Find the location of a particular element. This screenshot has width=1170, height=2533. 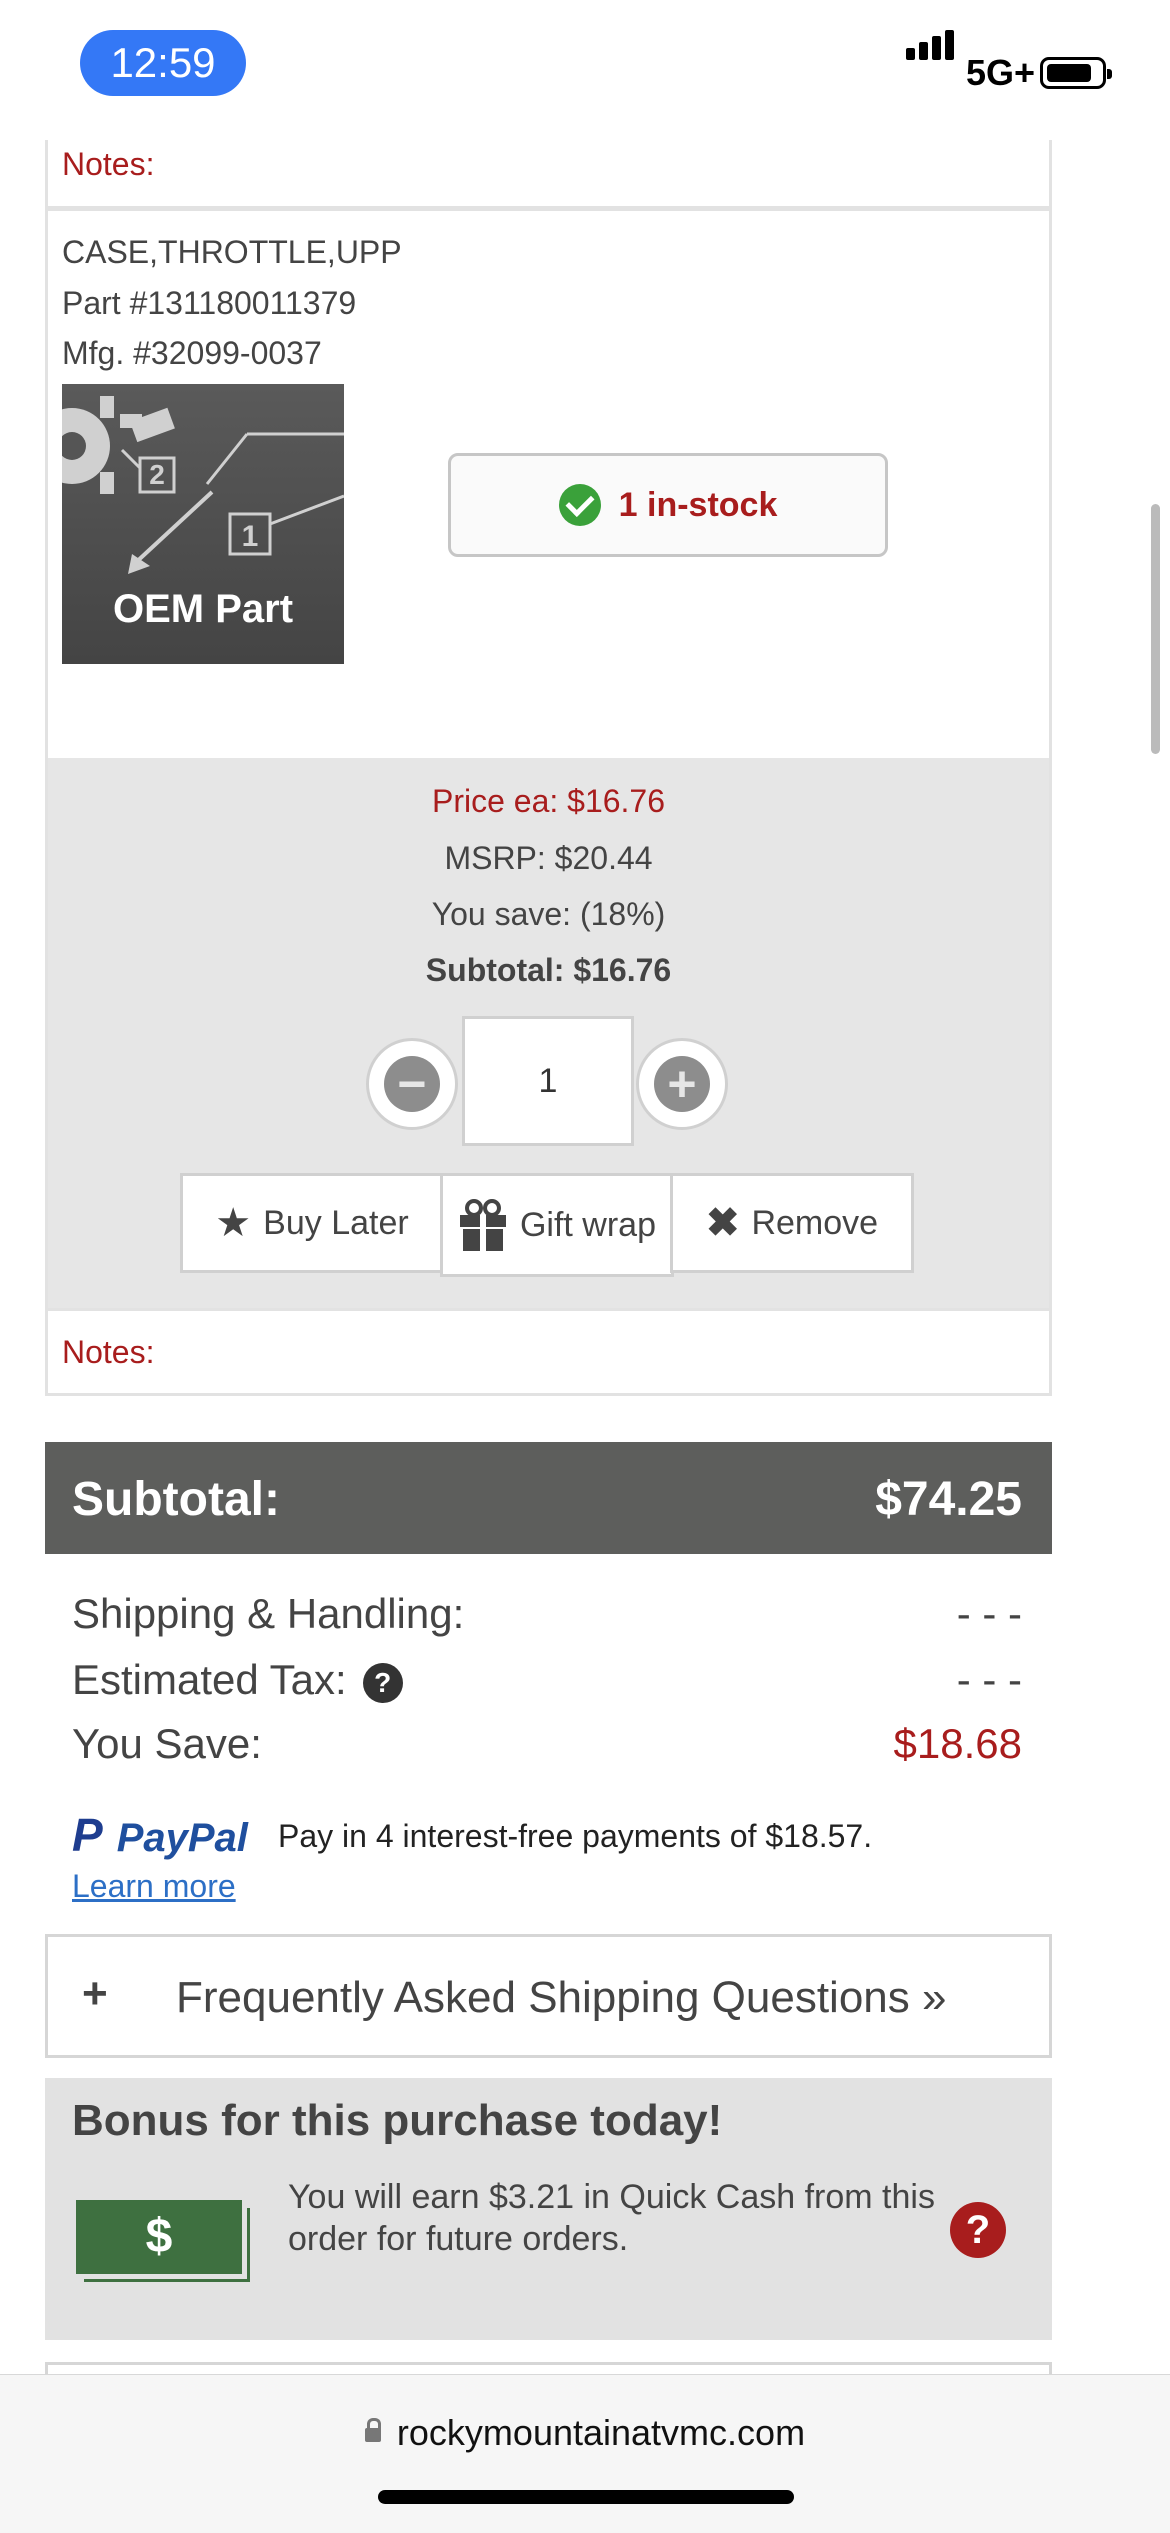

notes-divider is located at coordinates (548, 1309).